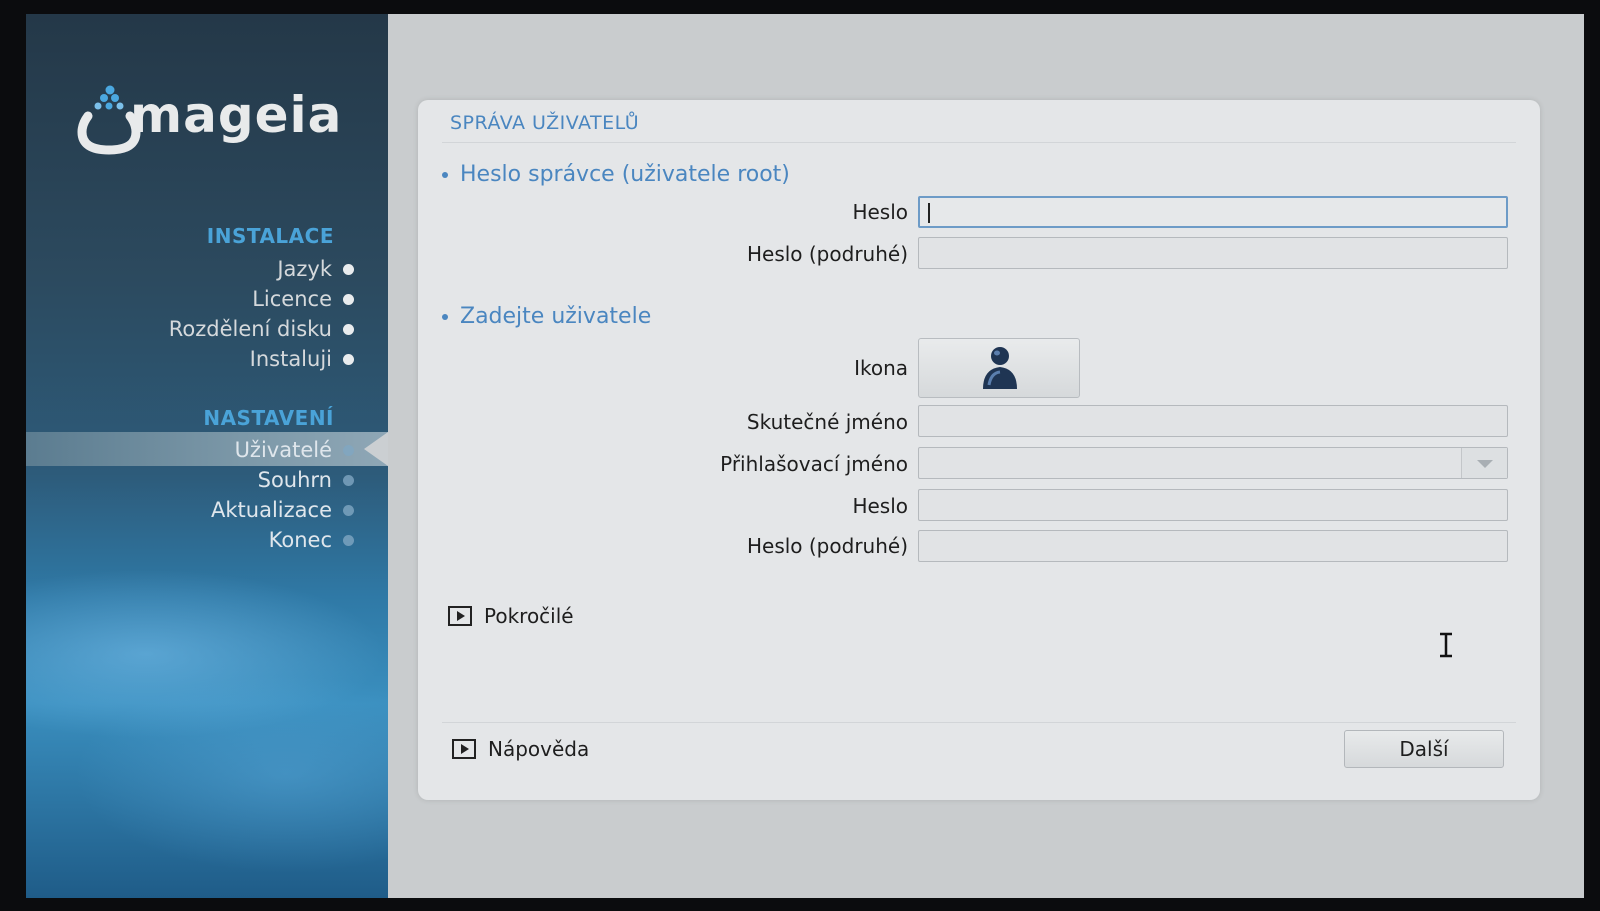  Describe the element at coordinates (1484, 463) in the screenshot. I see `chevron-down-icon` at that location.